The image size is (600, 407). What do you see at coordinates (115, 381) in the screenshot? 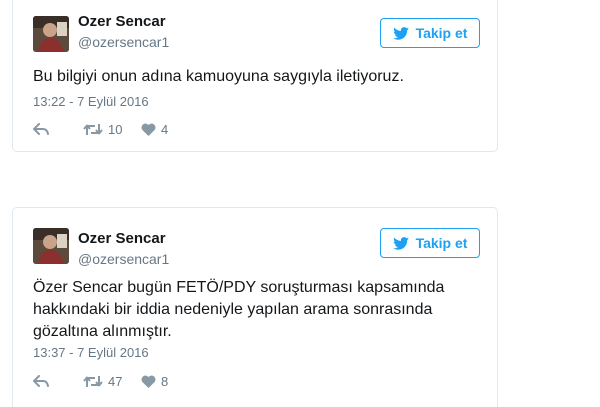
I see `retweet-count: 47` at bounding box center [115, 381].